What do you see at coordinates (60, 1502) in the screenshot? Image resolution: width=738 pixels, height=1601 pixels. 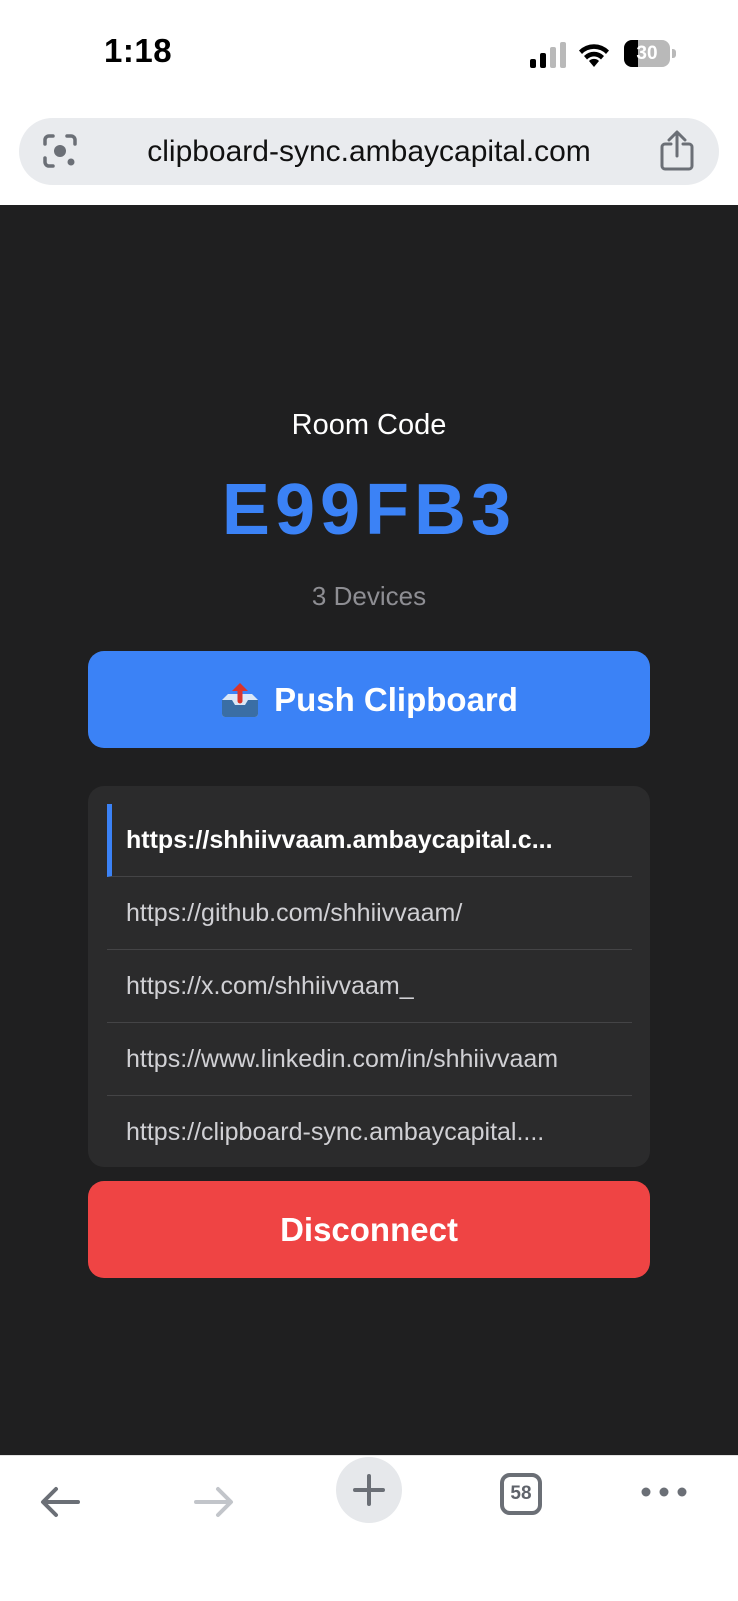 I see `back-arrow-icon` at bounding box center [60, 1502].